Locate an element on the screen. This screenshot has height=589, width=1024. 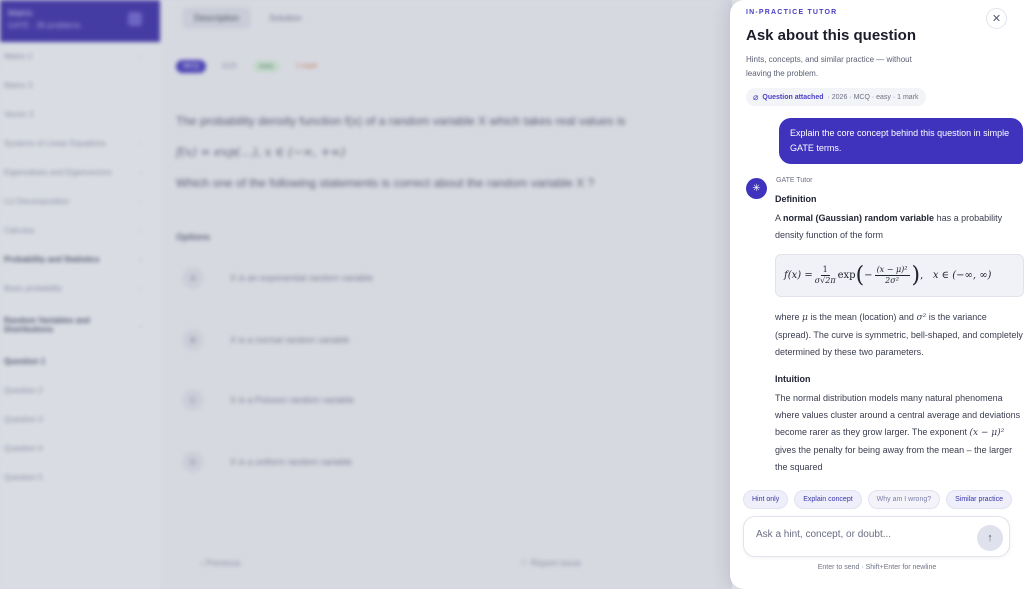
tutor-name: GATE Tutor is located at coordinates (794, 180).